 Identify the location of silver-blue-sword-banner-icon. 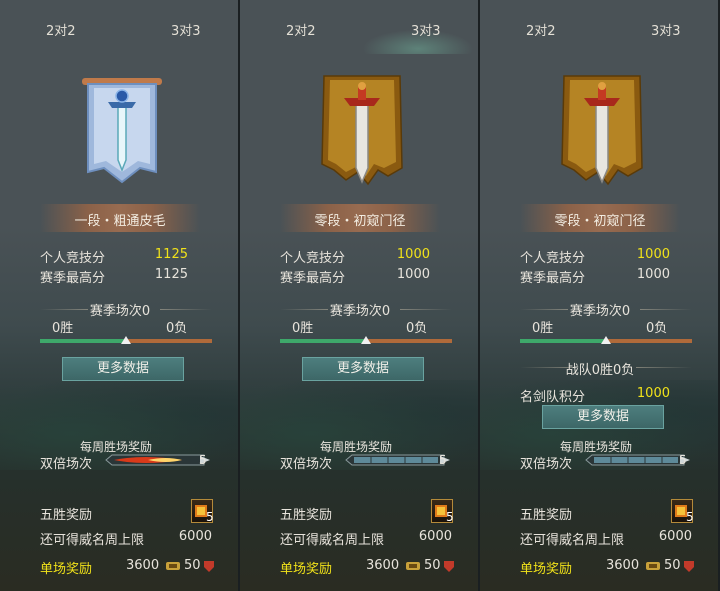
(122, 131).